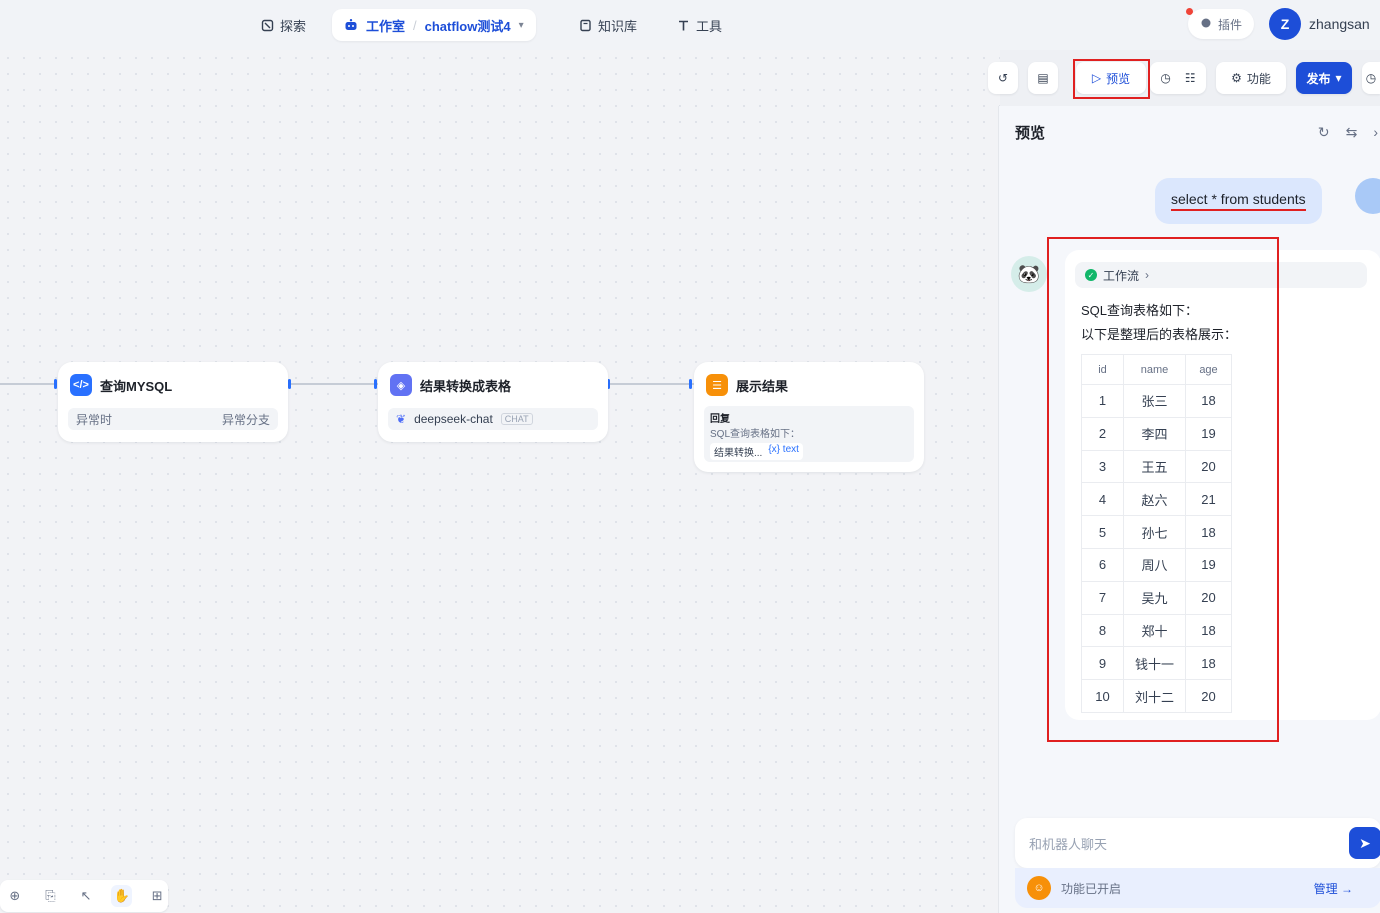 The height and width of the screenshot is (913, 1380). I want to click on avatar: Z, so click(1285, 24).